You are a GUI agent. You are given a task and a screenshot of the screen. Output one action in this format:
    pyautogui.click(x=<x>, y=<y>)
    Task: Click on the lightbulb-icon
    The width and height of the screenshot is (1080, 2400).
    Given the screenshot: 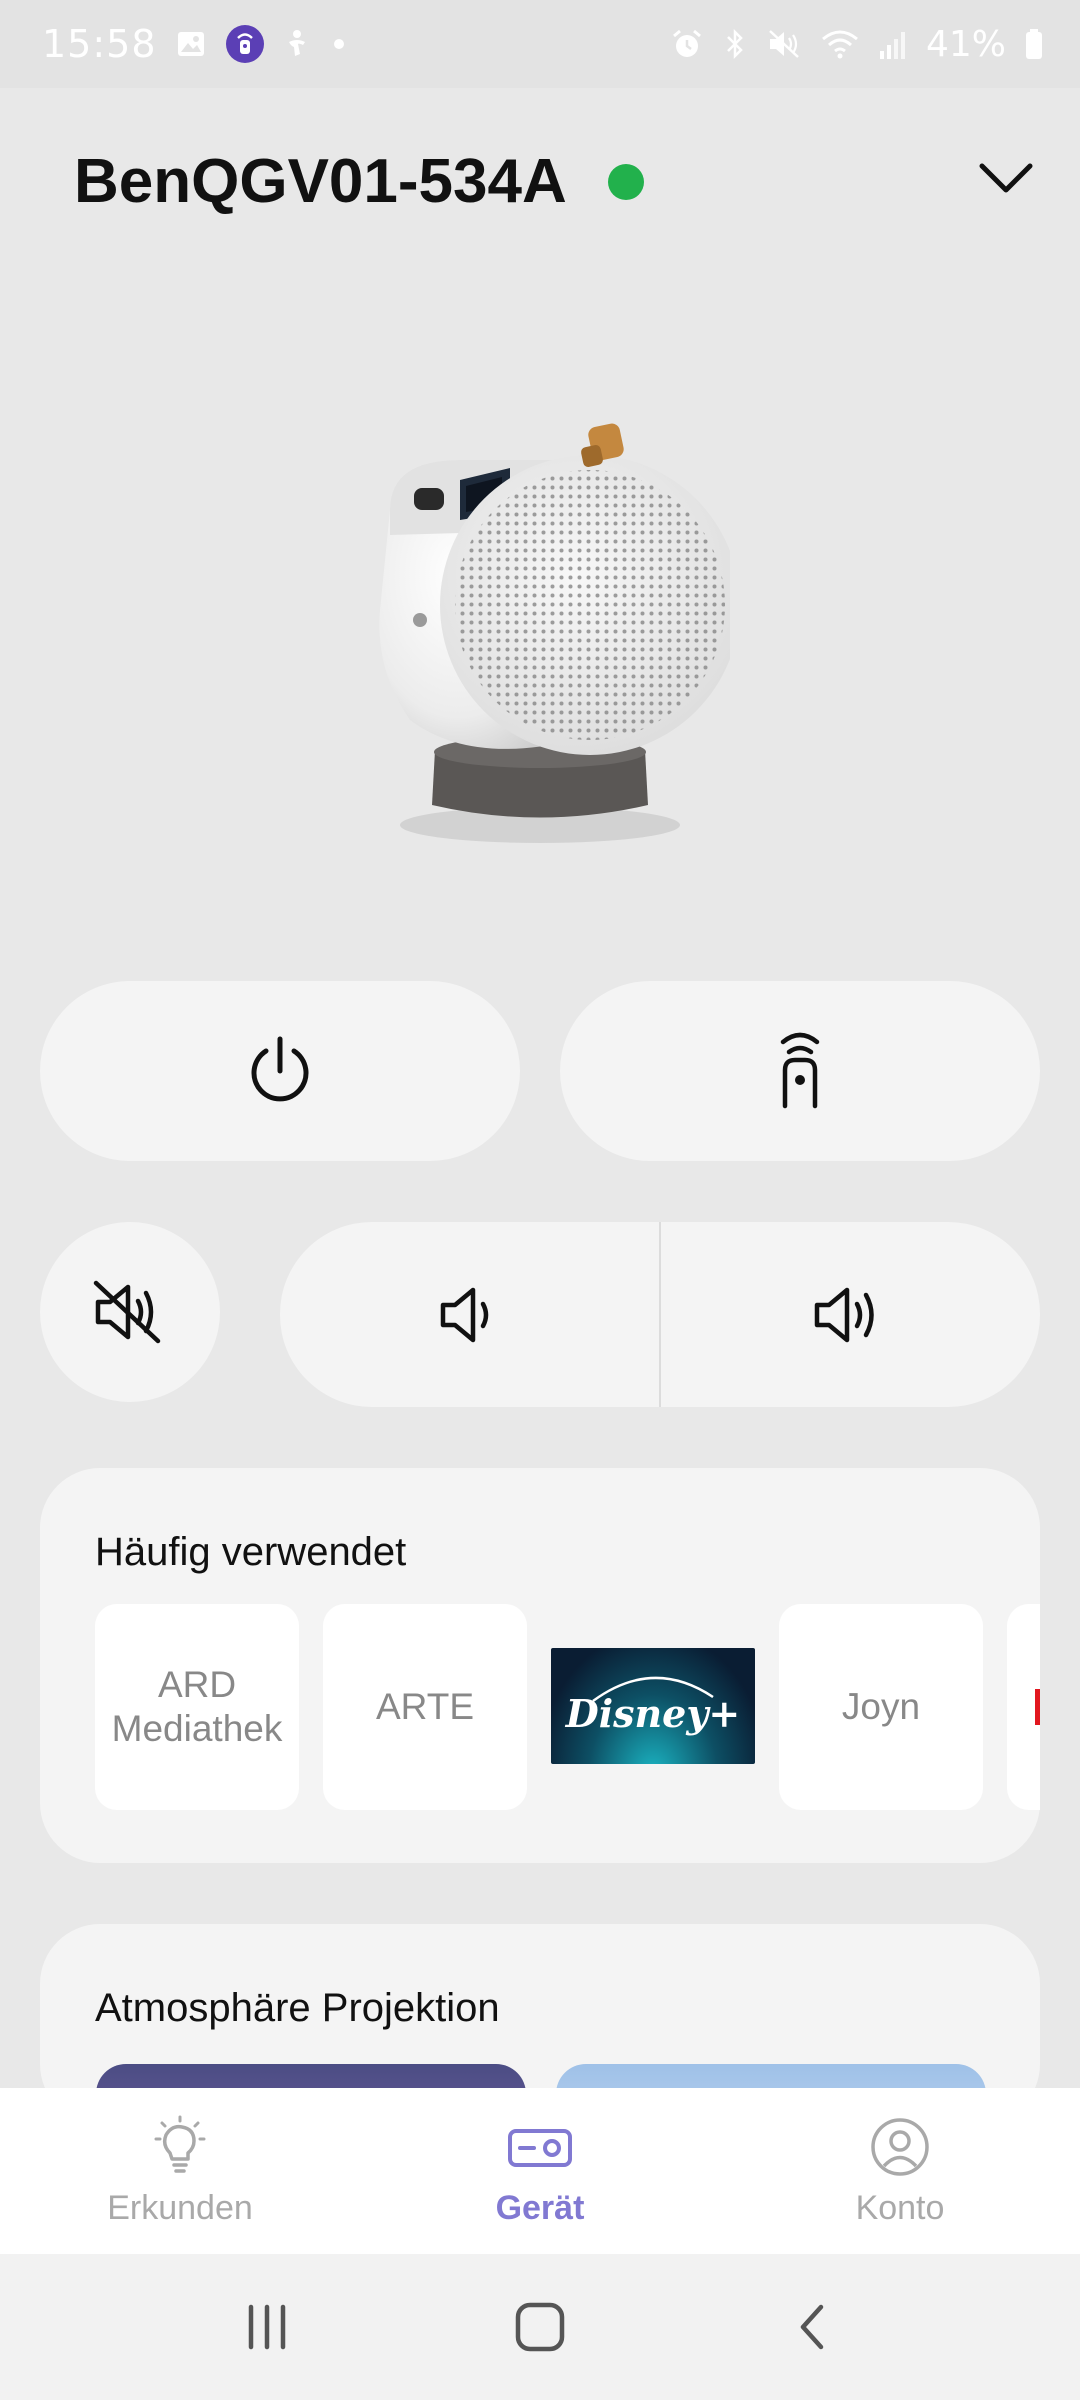 What is the action you would take?
    pyautogui.click(x=180, y=2144)
    